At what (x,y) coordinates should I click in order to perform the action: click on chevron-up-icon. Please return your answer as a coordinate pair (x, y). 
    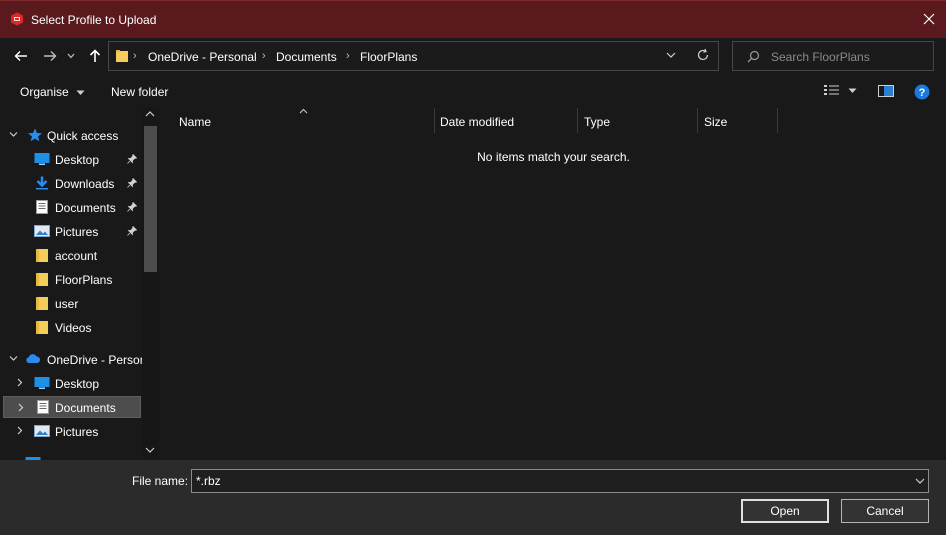
    Looking at the image, I should click on (150, 114).